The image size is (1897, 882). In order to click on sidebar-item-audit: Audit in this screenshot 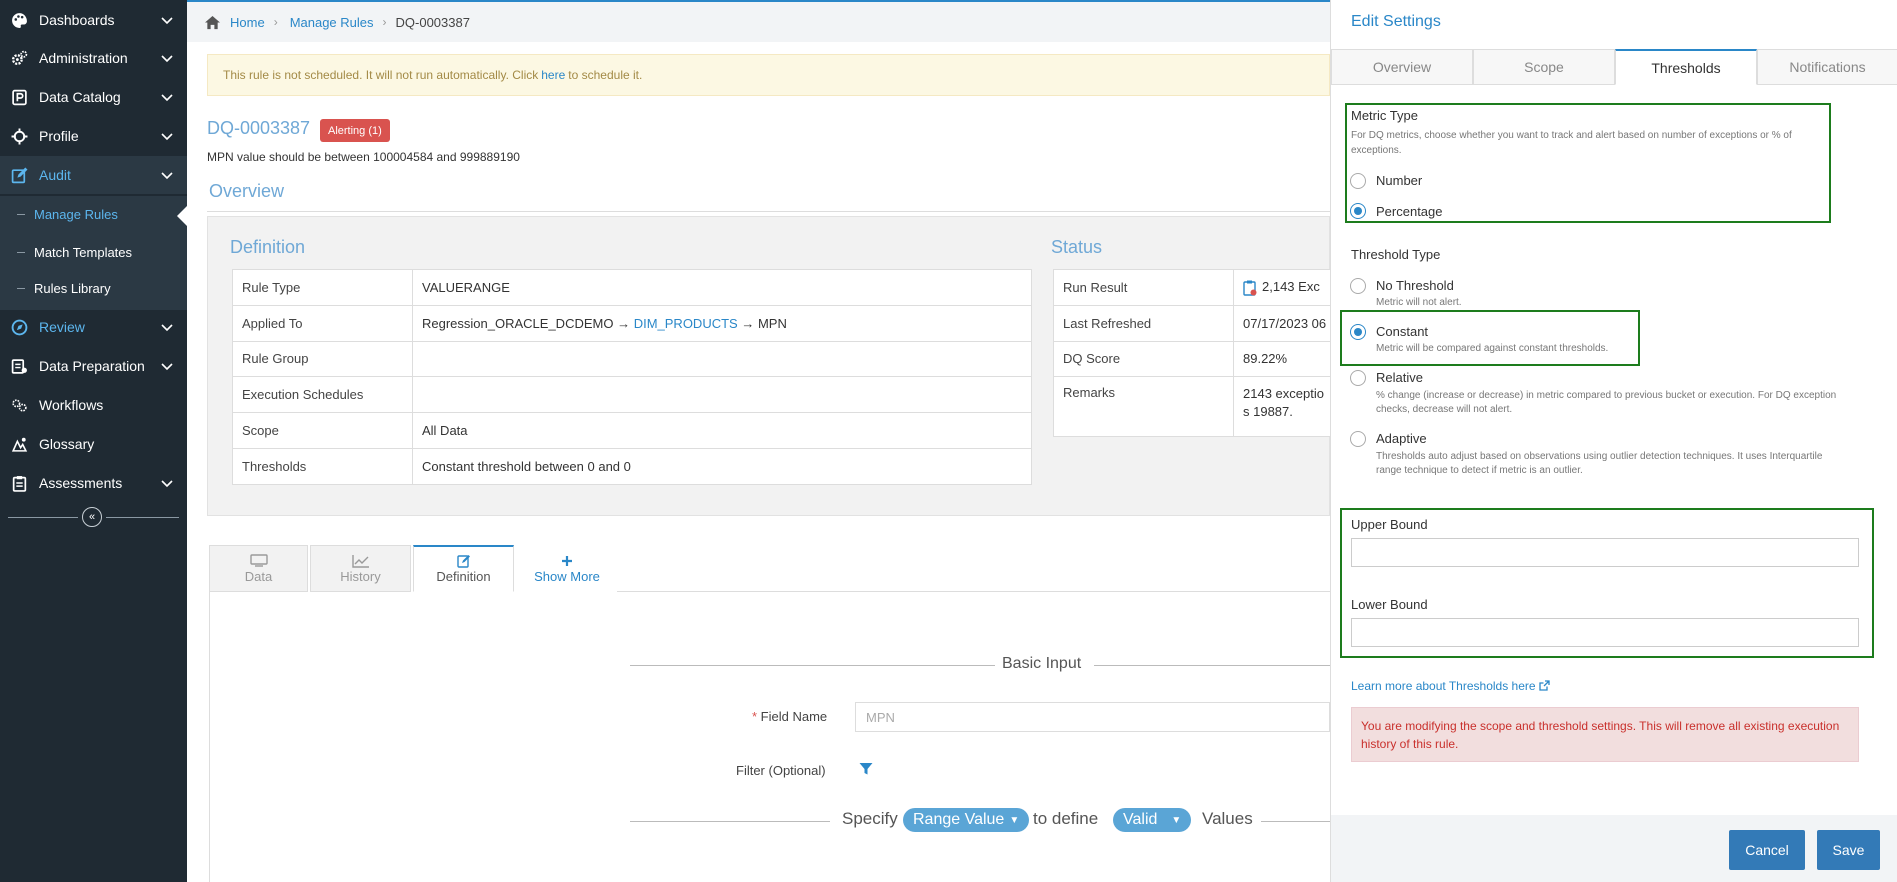, I will do `click(93, 175)`.